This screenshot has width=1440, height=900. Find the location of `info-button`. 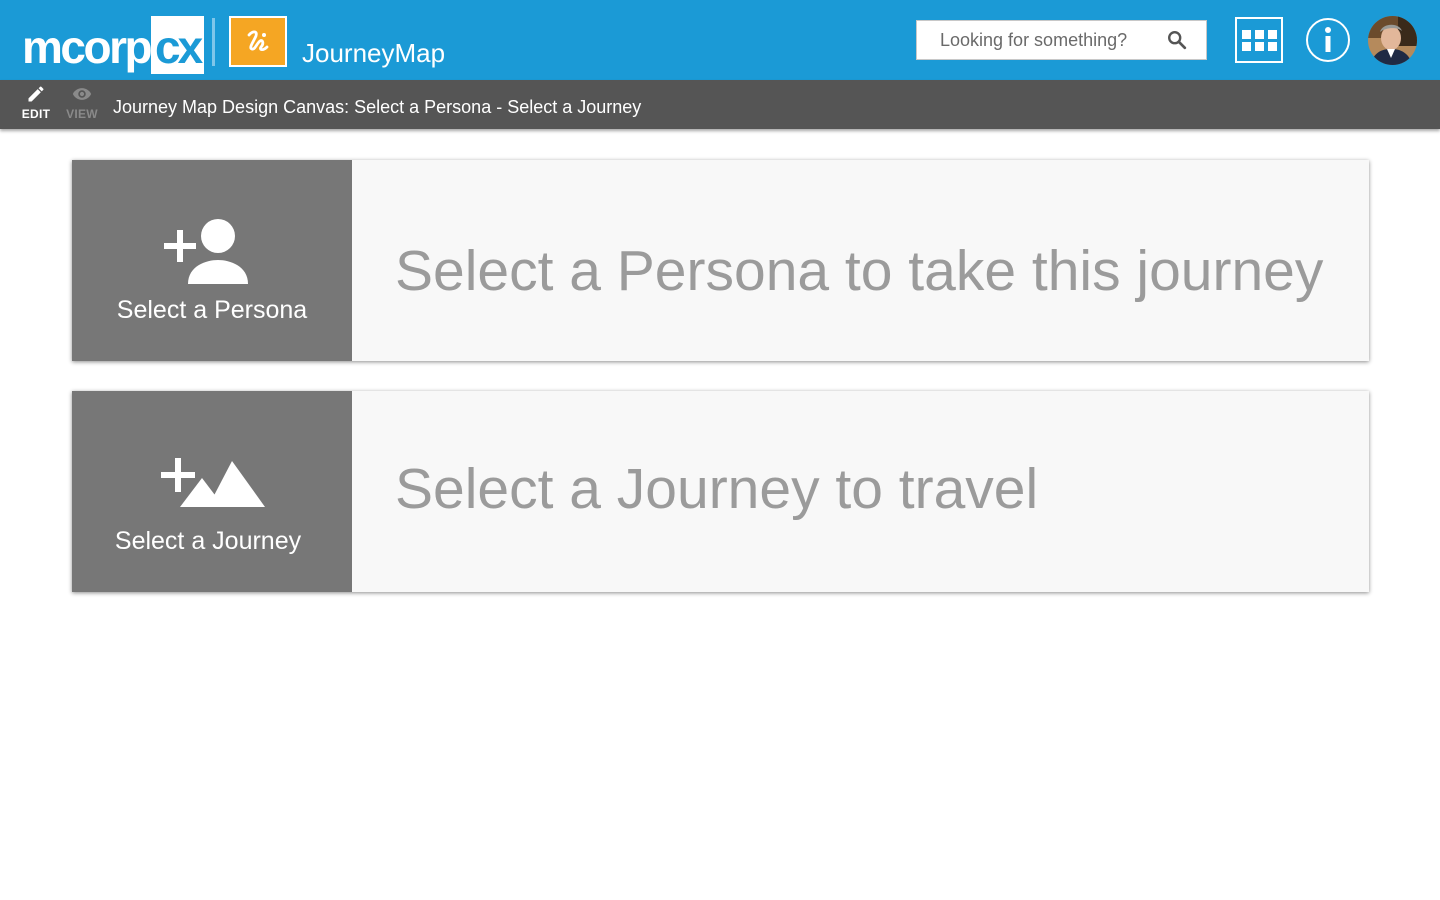

info-button is located at coordinates (1328, 40).